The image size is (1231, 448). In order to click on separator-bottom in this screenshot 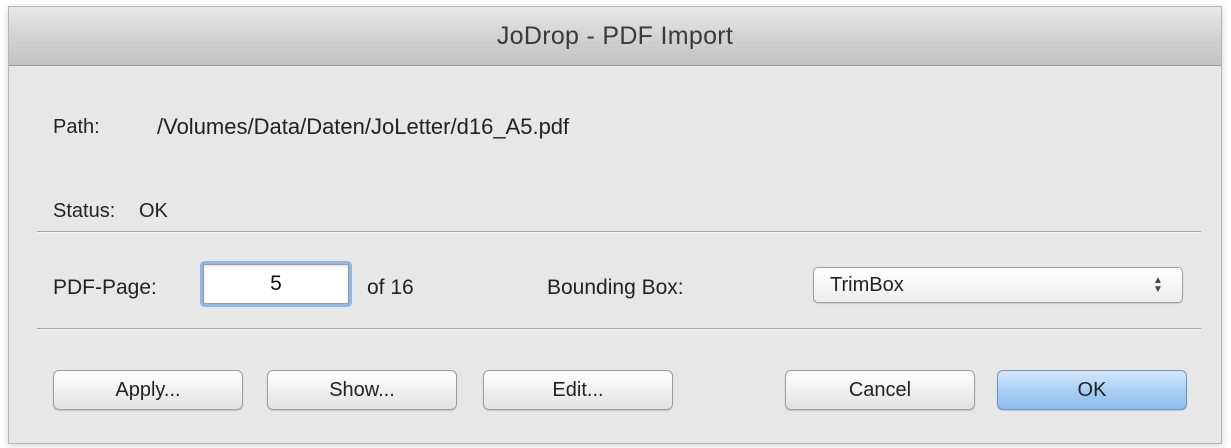, I will do `click(619, 329)`.